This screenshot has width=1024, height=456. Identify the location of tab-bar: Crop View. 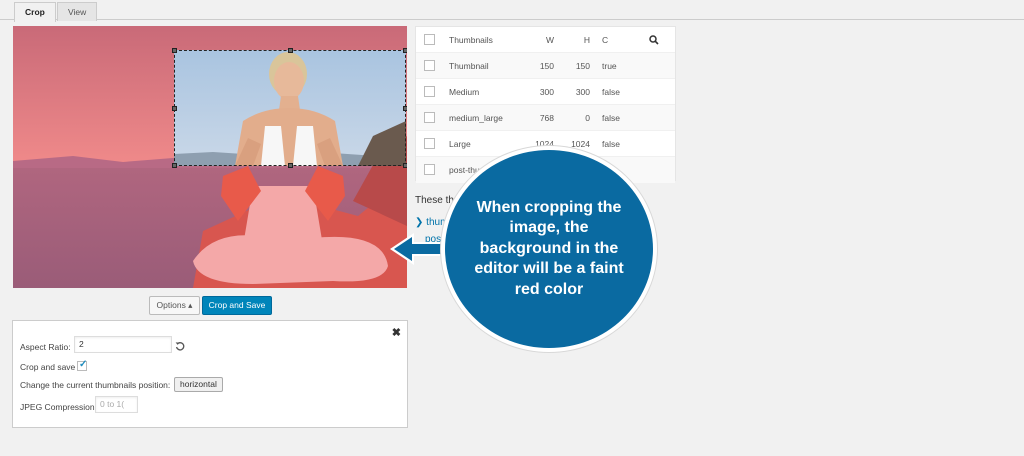
(512, 11).